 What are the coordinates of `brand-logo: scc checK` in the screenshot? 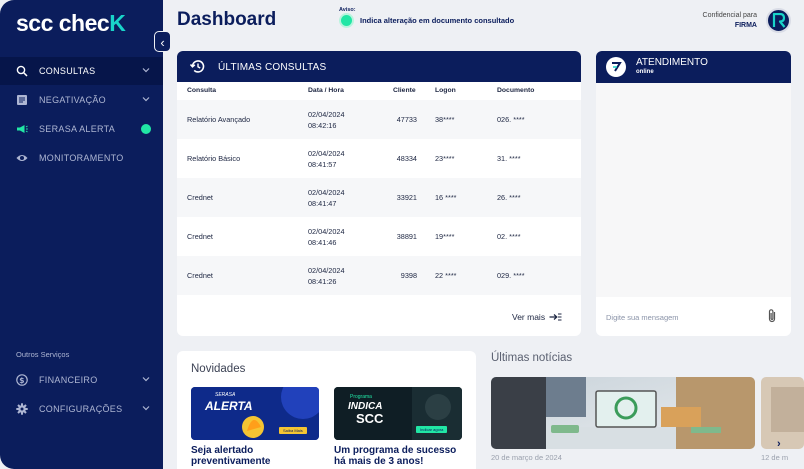 It's located at (71, 23).